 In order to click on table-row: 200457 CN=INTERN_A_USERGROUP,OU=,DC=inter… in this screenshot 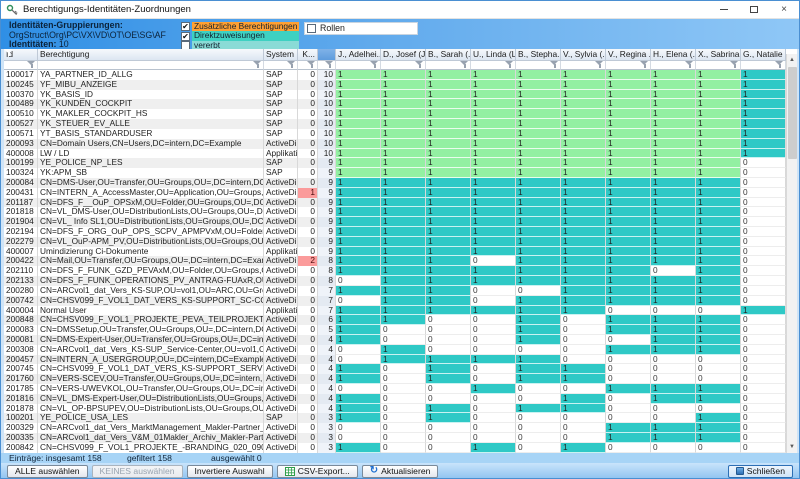, I will do `click(400, 359)`.